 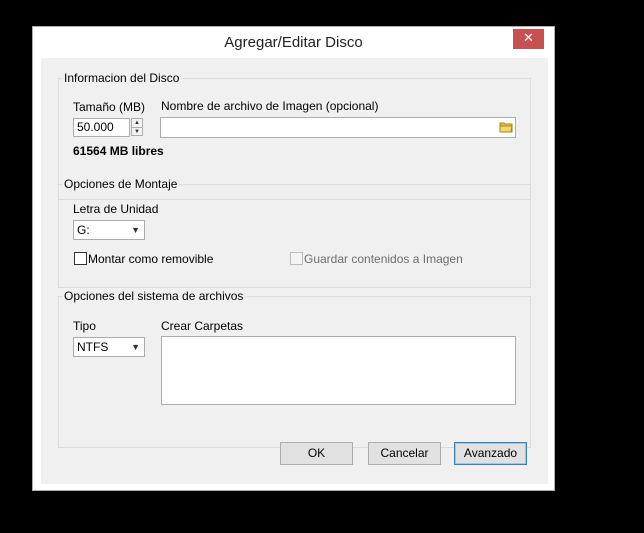 What do you see at coordinates (137, 132) in the screenshot?
I see `spin-down-icon: ▼` at bounding box center [137, 132].